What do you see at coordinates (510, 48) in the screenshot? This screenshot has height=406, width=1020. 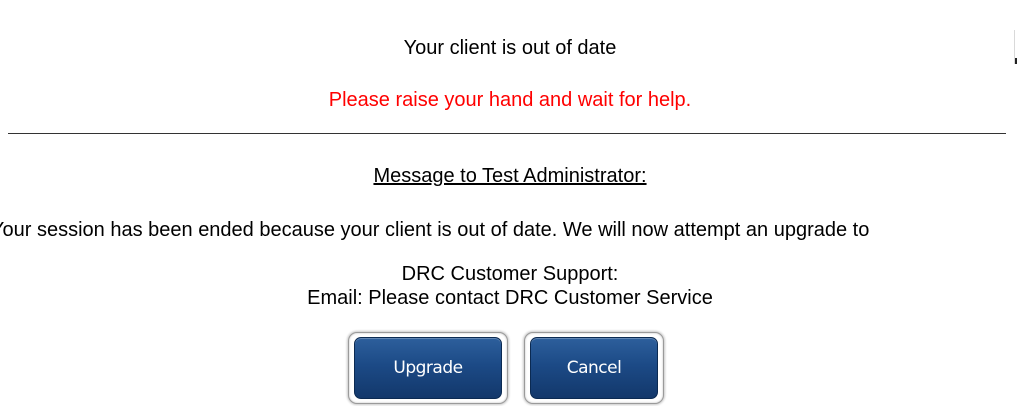 I see `dialog-title: Your client is out of date` at bounding box center [510, 48].